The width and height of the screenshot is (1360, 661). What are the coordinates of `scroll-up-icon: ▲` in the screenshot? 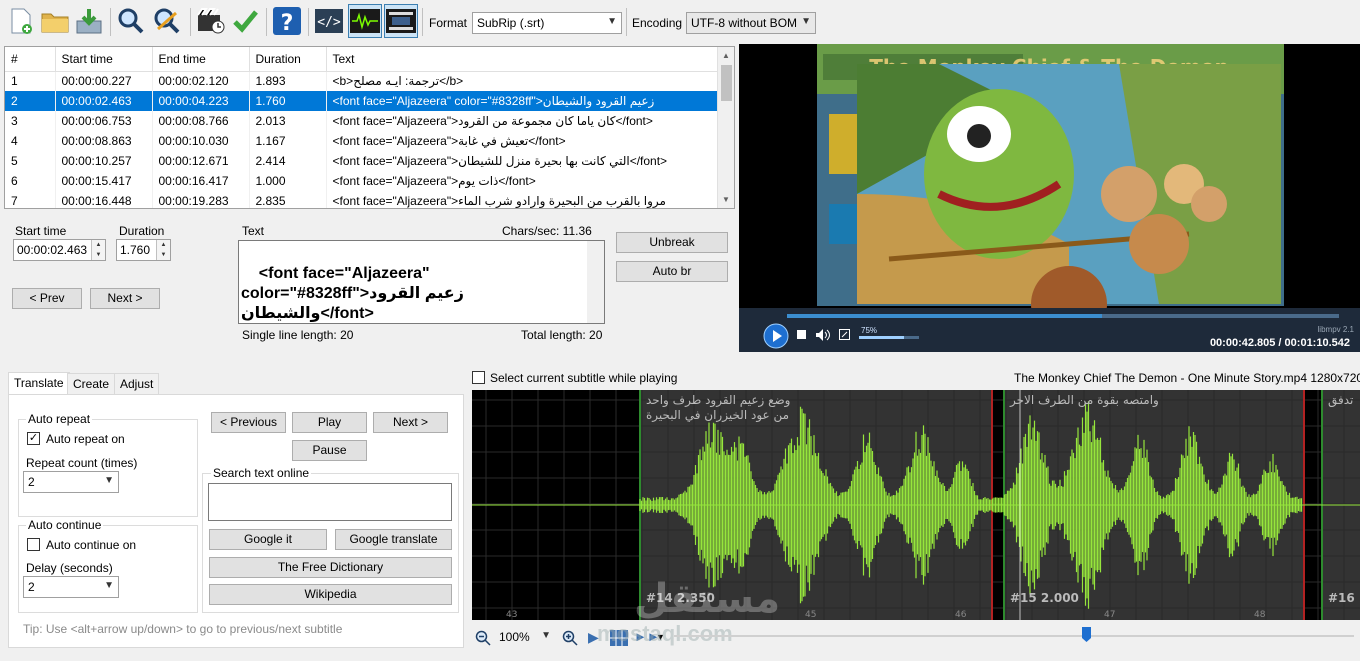 It's located at (726, 55).